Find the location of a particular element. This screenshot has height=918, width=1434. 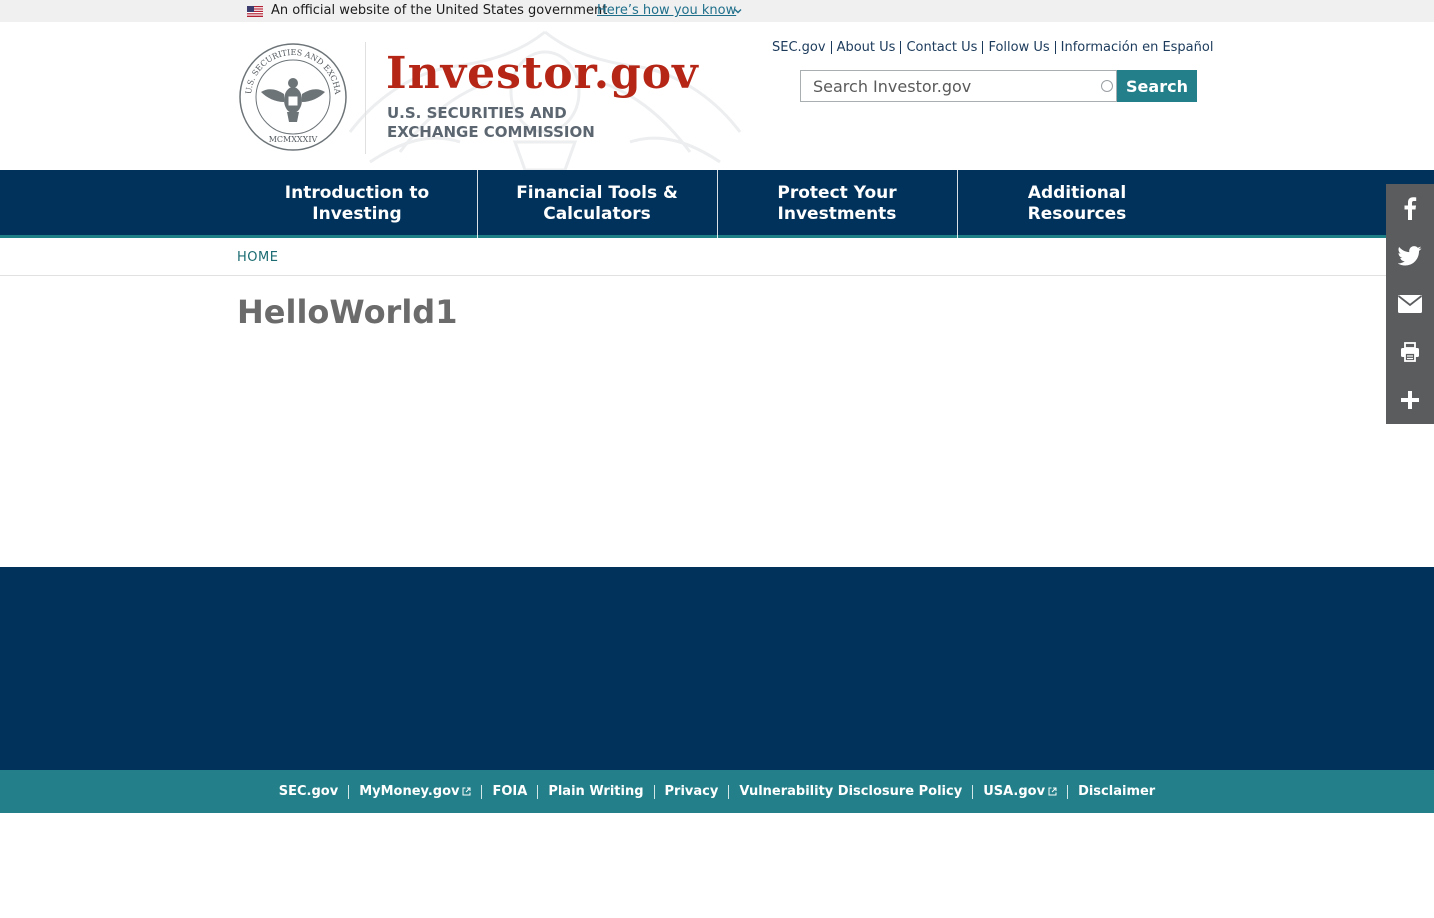

footer-link-sec-gov: SEC.gov is located at coordinates (308, 791).